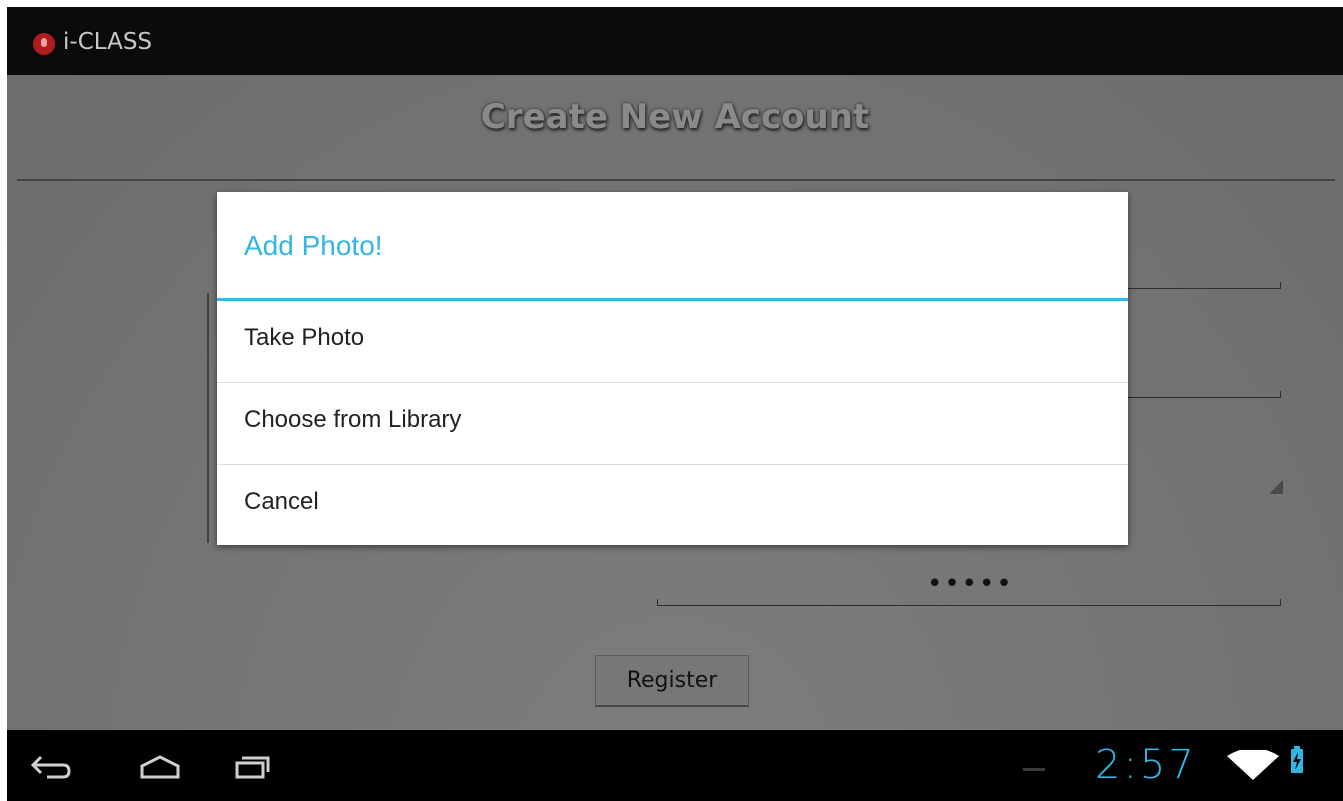  I want to click on back-button, so click(52, 765).